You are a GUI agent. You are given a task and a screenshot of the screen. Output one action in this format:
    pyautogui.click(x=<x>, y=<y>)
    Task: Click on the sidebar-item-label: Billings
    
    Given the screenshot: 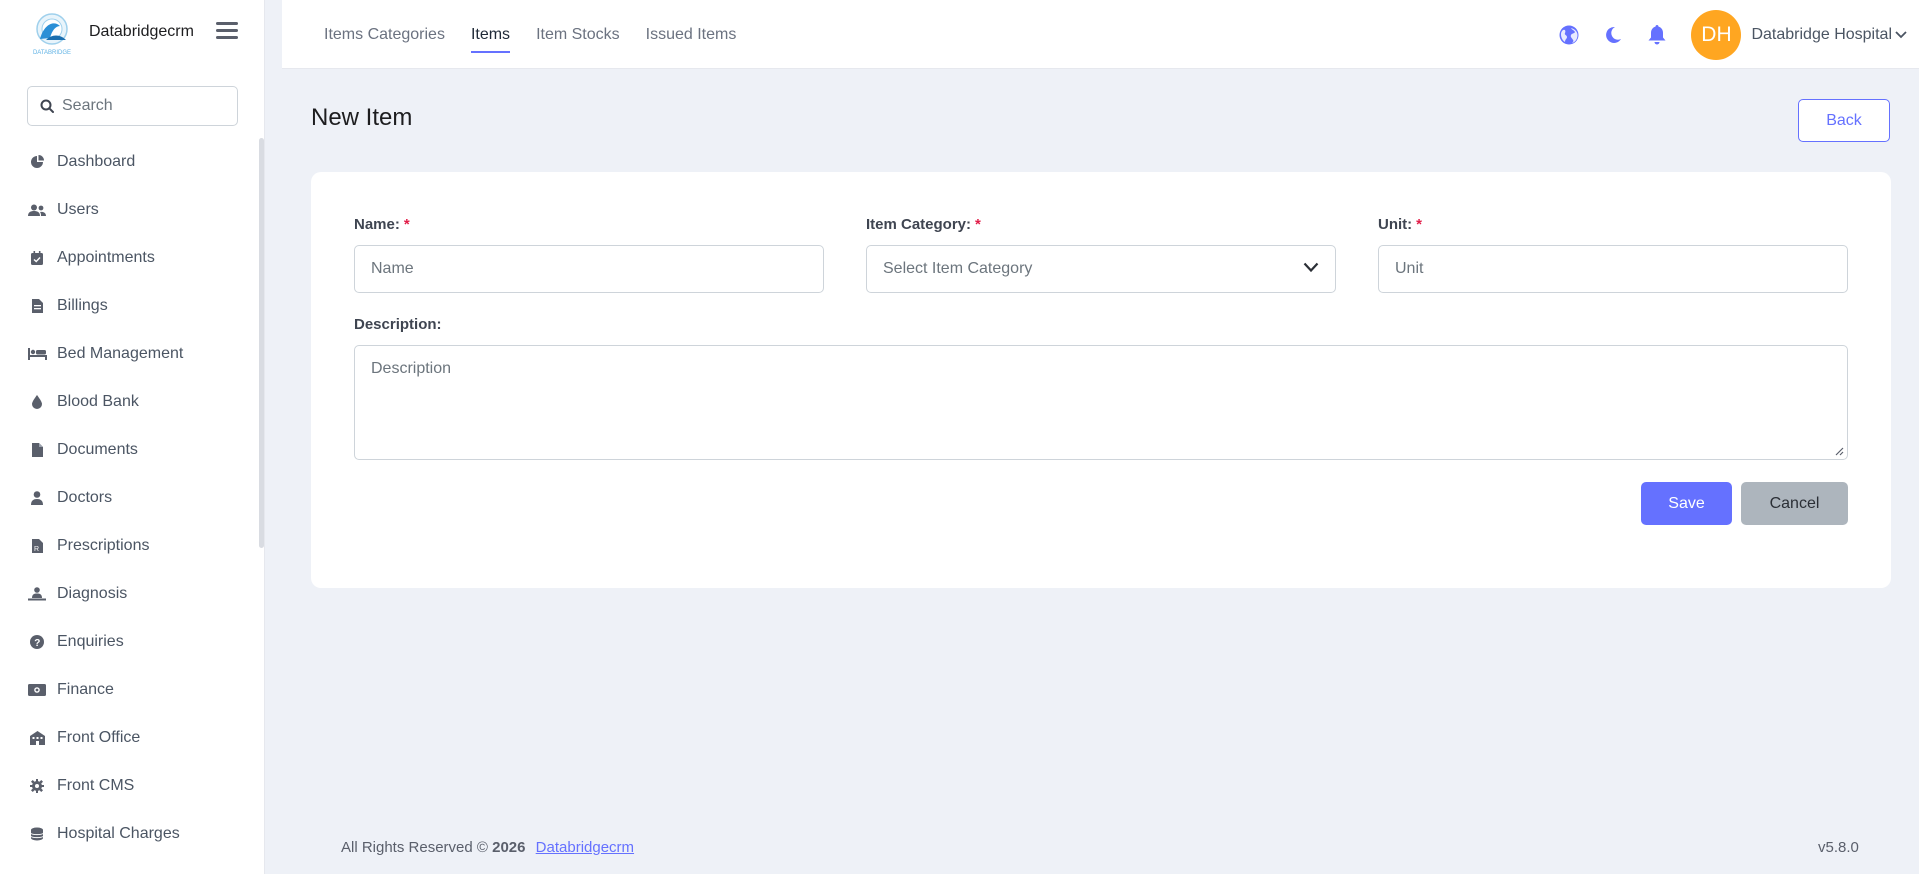 What is the action you would take?
    pyautogui.click(x=82, y=305)
    